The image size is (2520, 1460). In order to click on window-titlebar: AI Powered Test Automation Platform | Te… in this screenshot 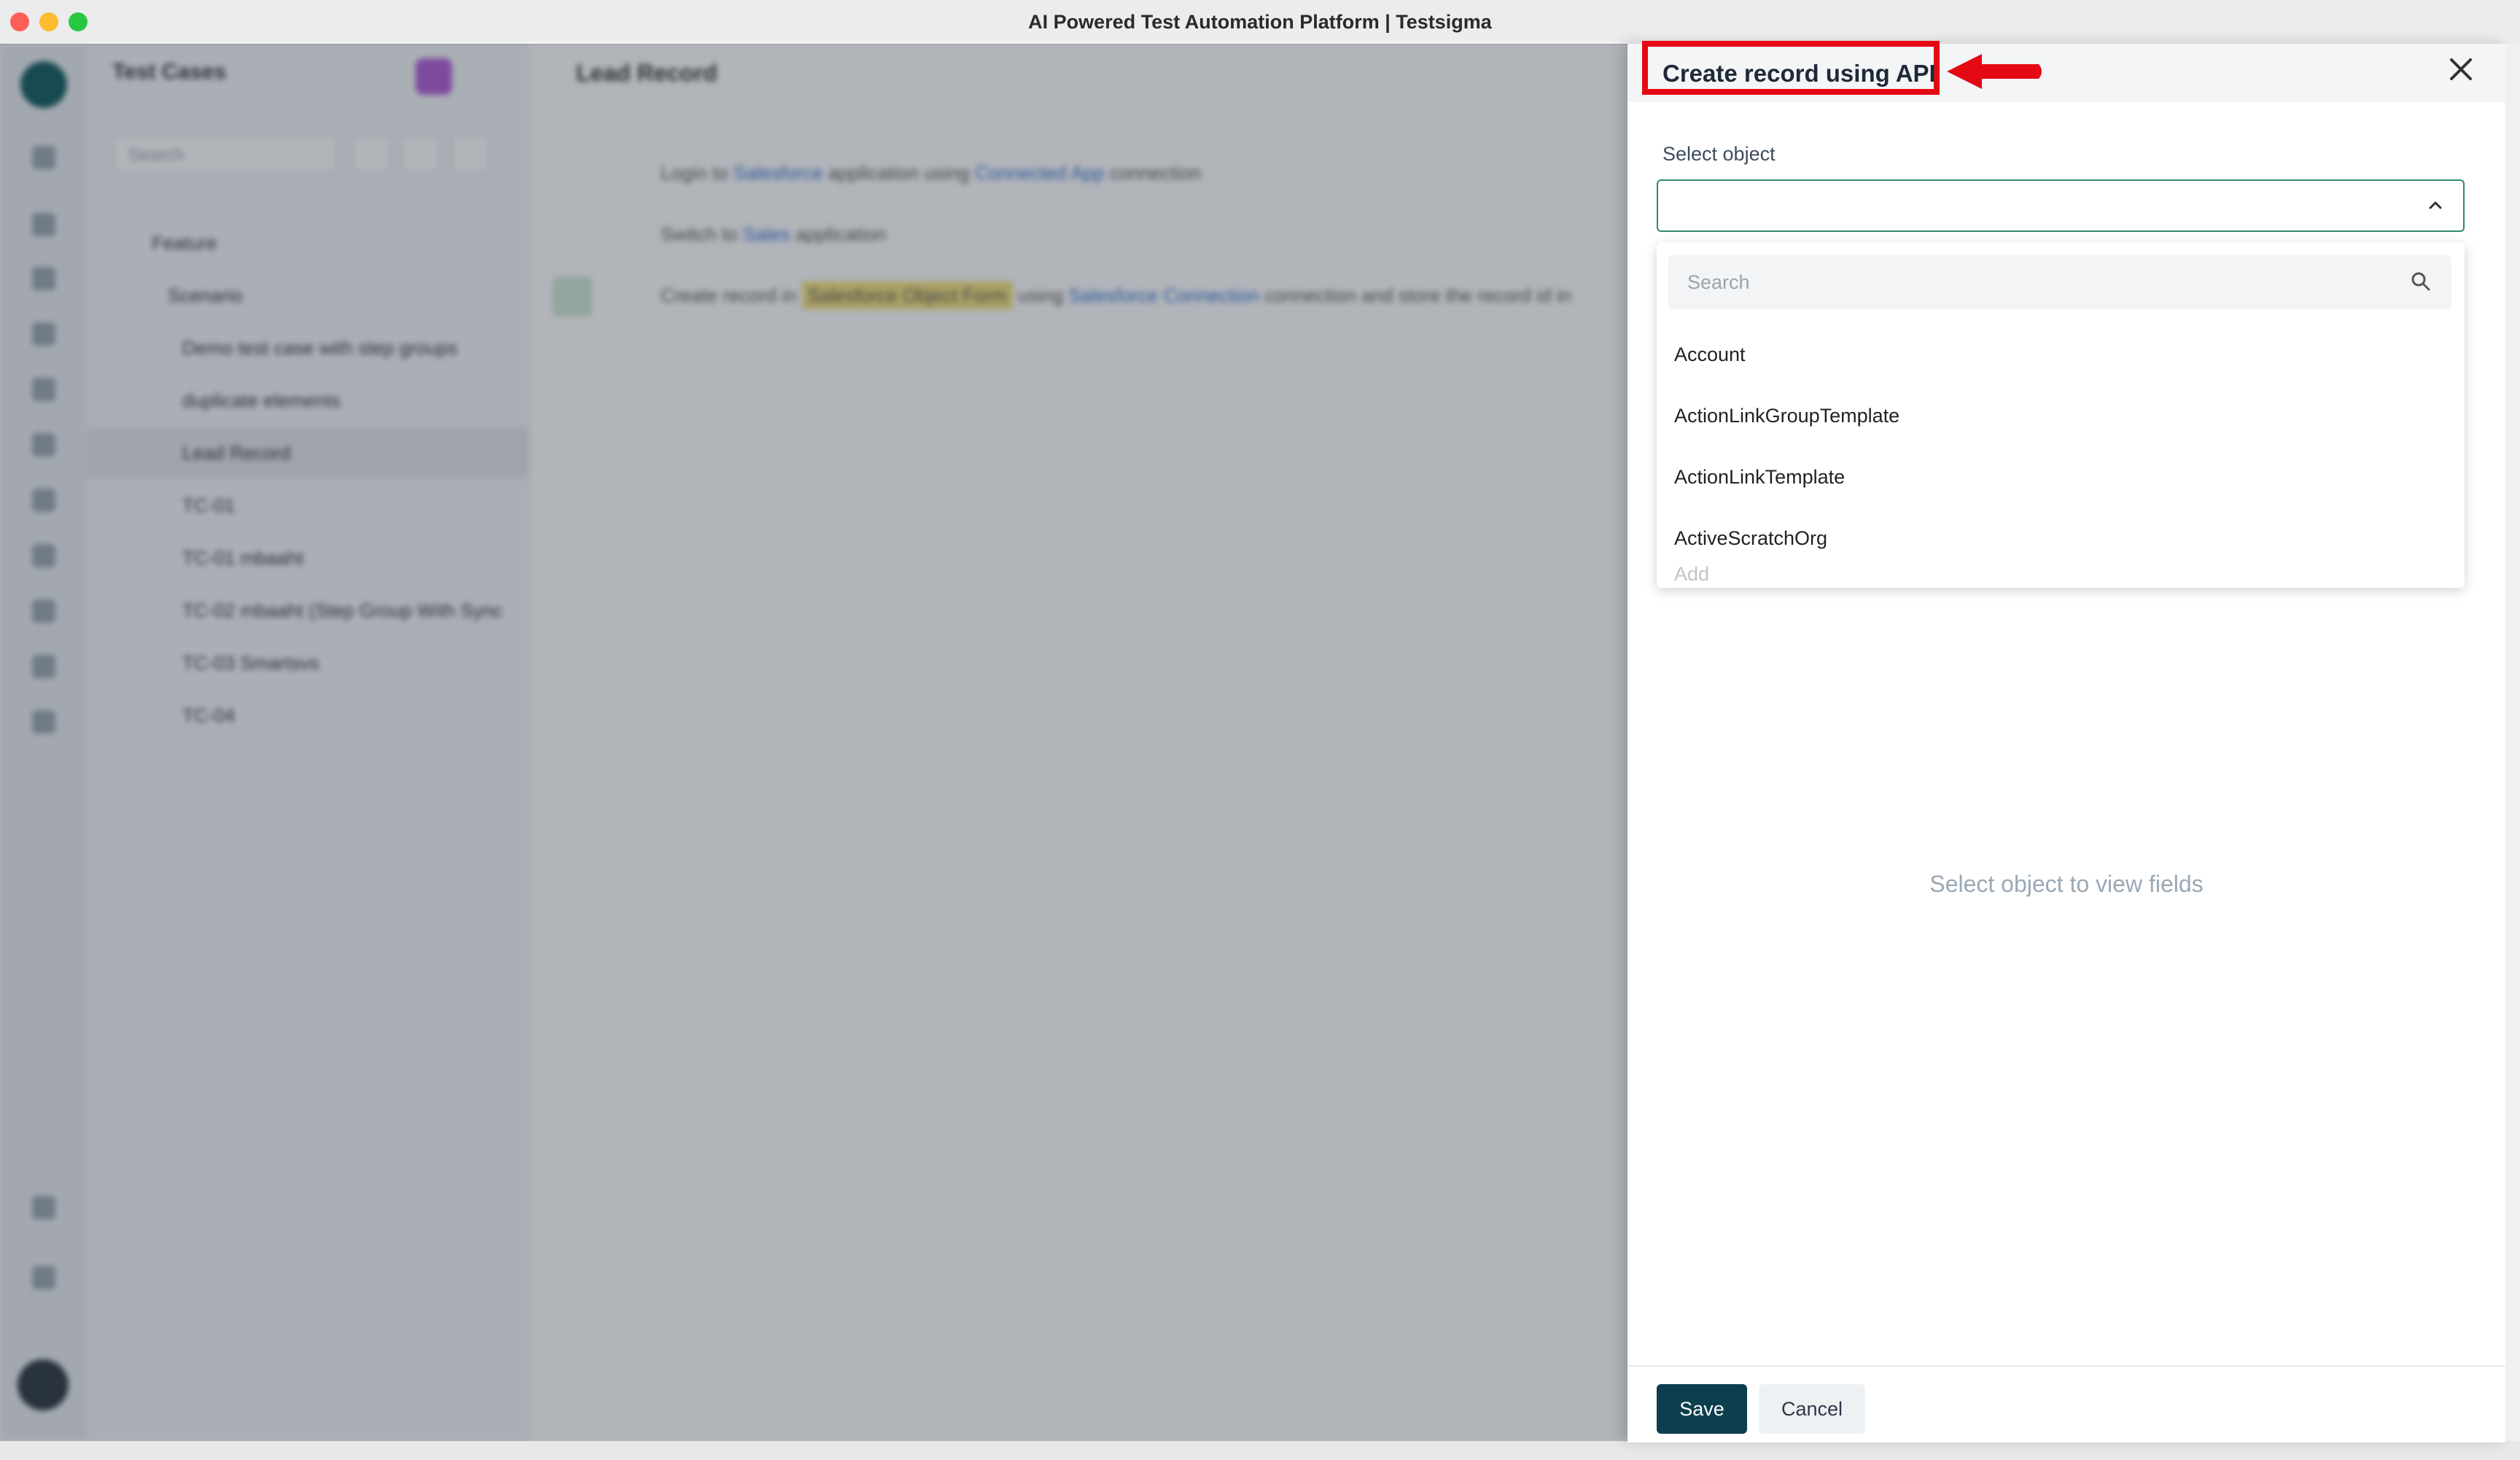, I will do `click(1260, 22)`.